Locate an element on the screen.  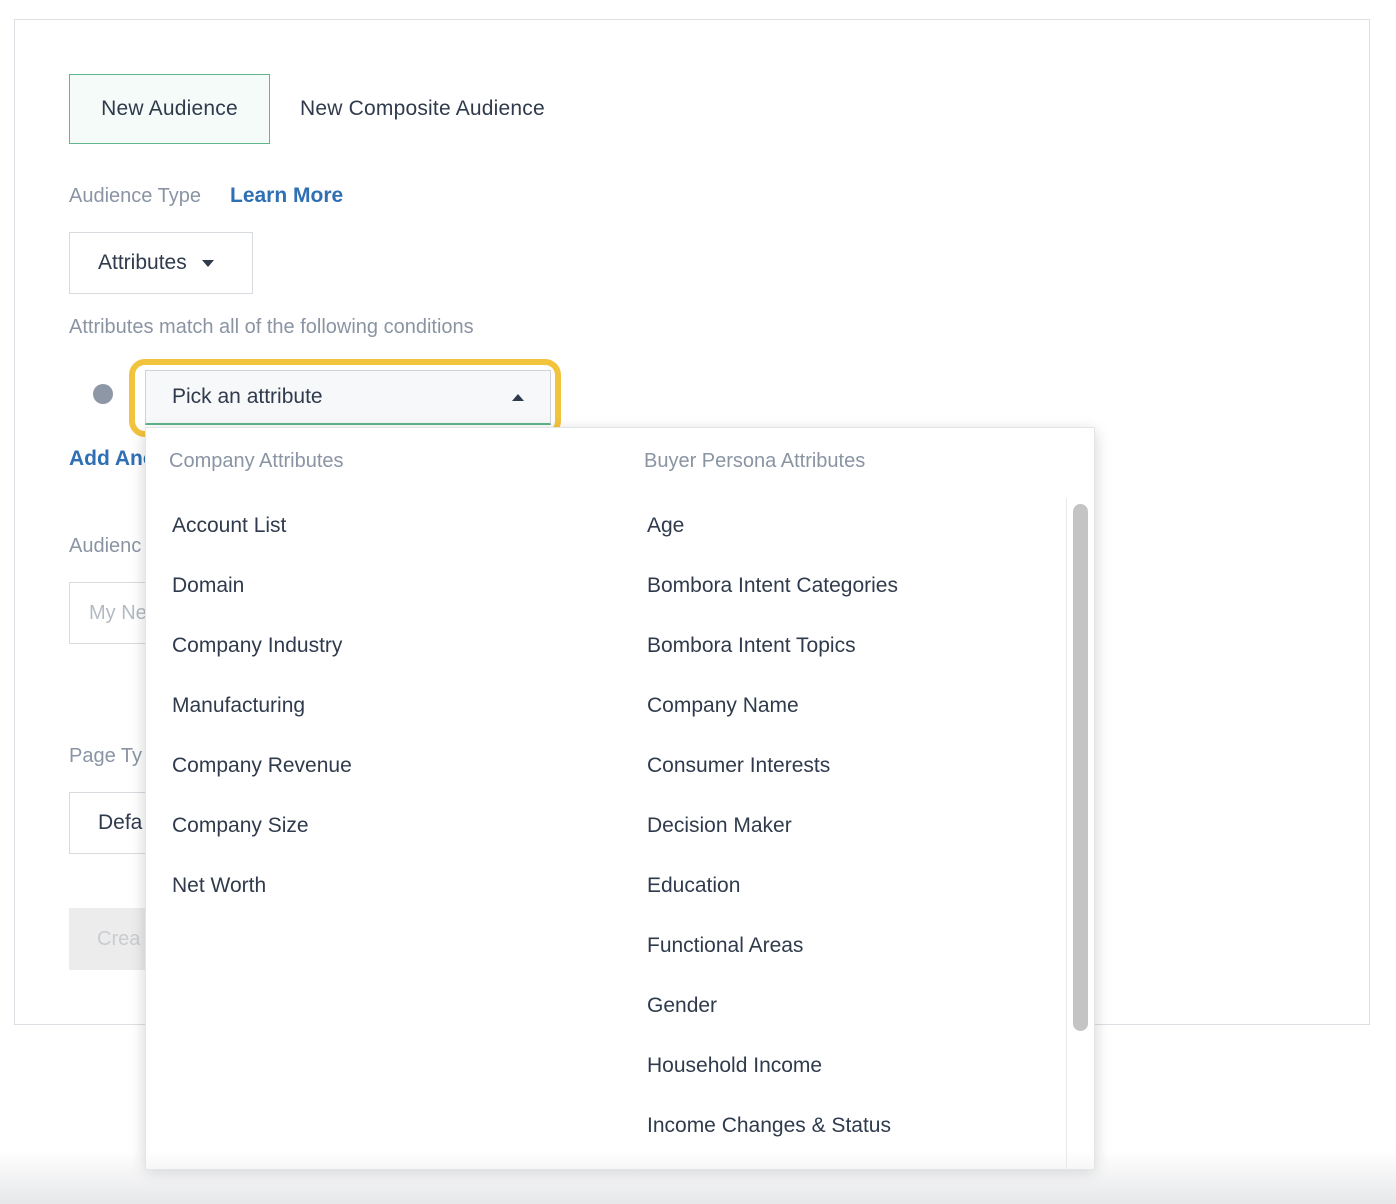
dropdown-item-buyer-9: Household Income is located at coordinates (734, 1066).